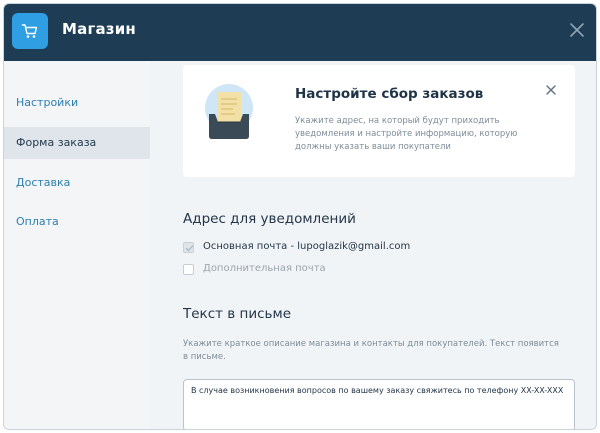 This screenshot has height=433, width=600. What do you see at coordinates (47, 102) in the screenshot?
I see `sidebar-item-label: Настройки` at bounding box center [47, 102].